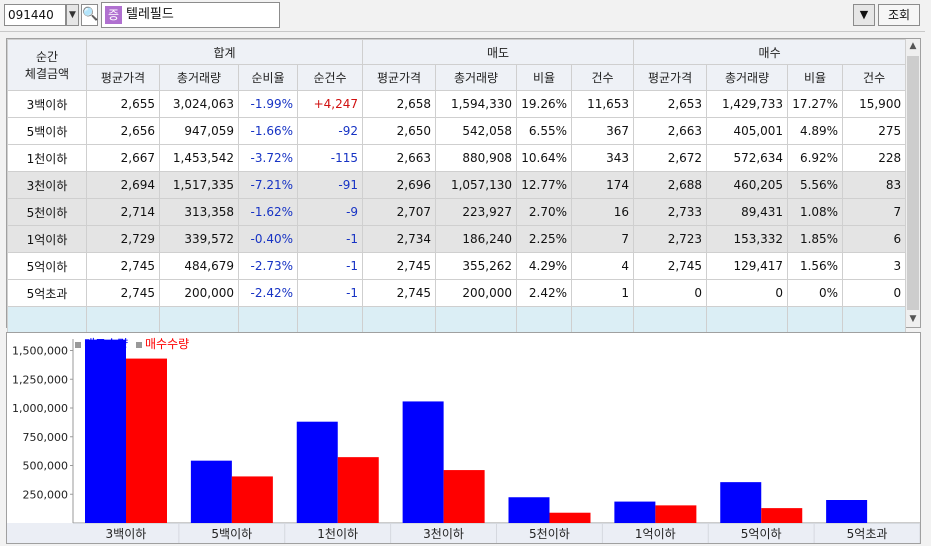 The width and height of the screenshot is (931, 546). What do you see at coordinates (199, 104) in the screenshot?
I see `table-cell: 3,024,063` at bounding box center [199, 104].